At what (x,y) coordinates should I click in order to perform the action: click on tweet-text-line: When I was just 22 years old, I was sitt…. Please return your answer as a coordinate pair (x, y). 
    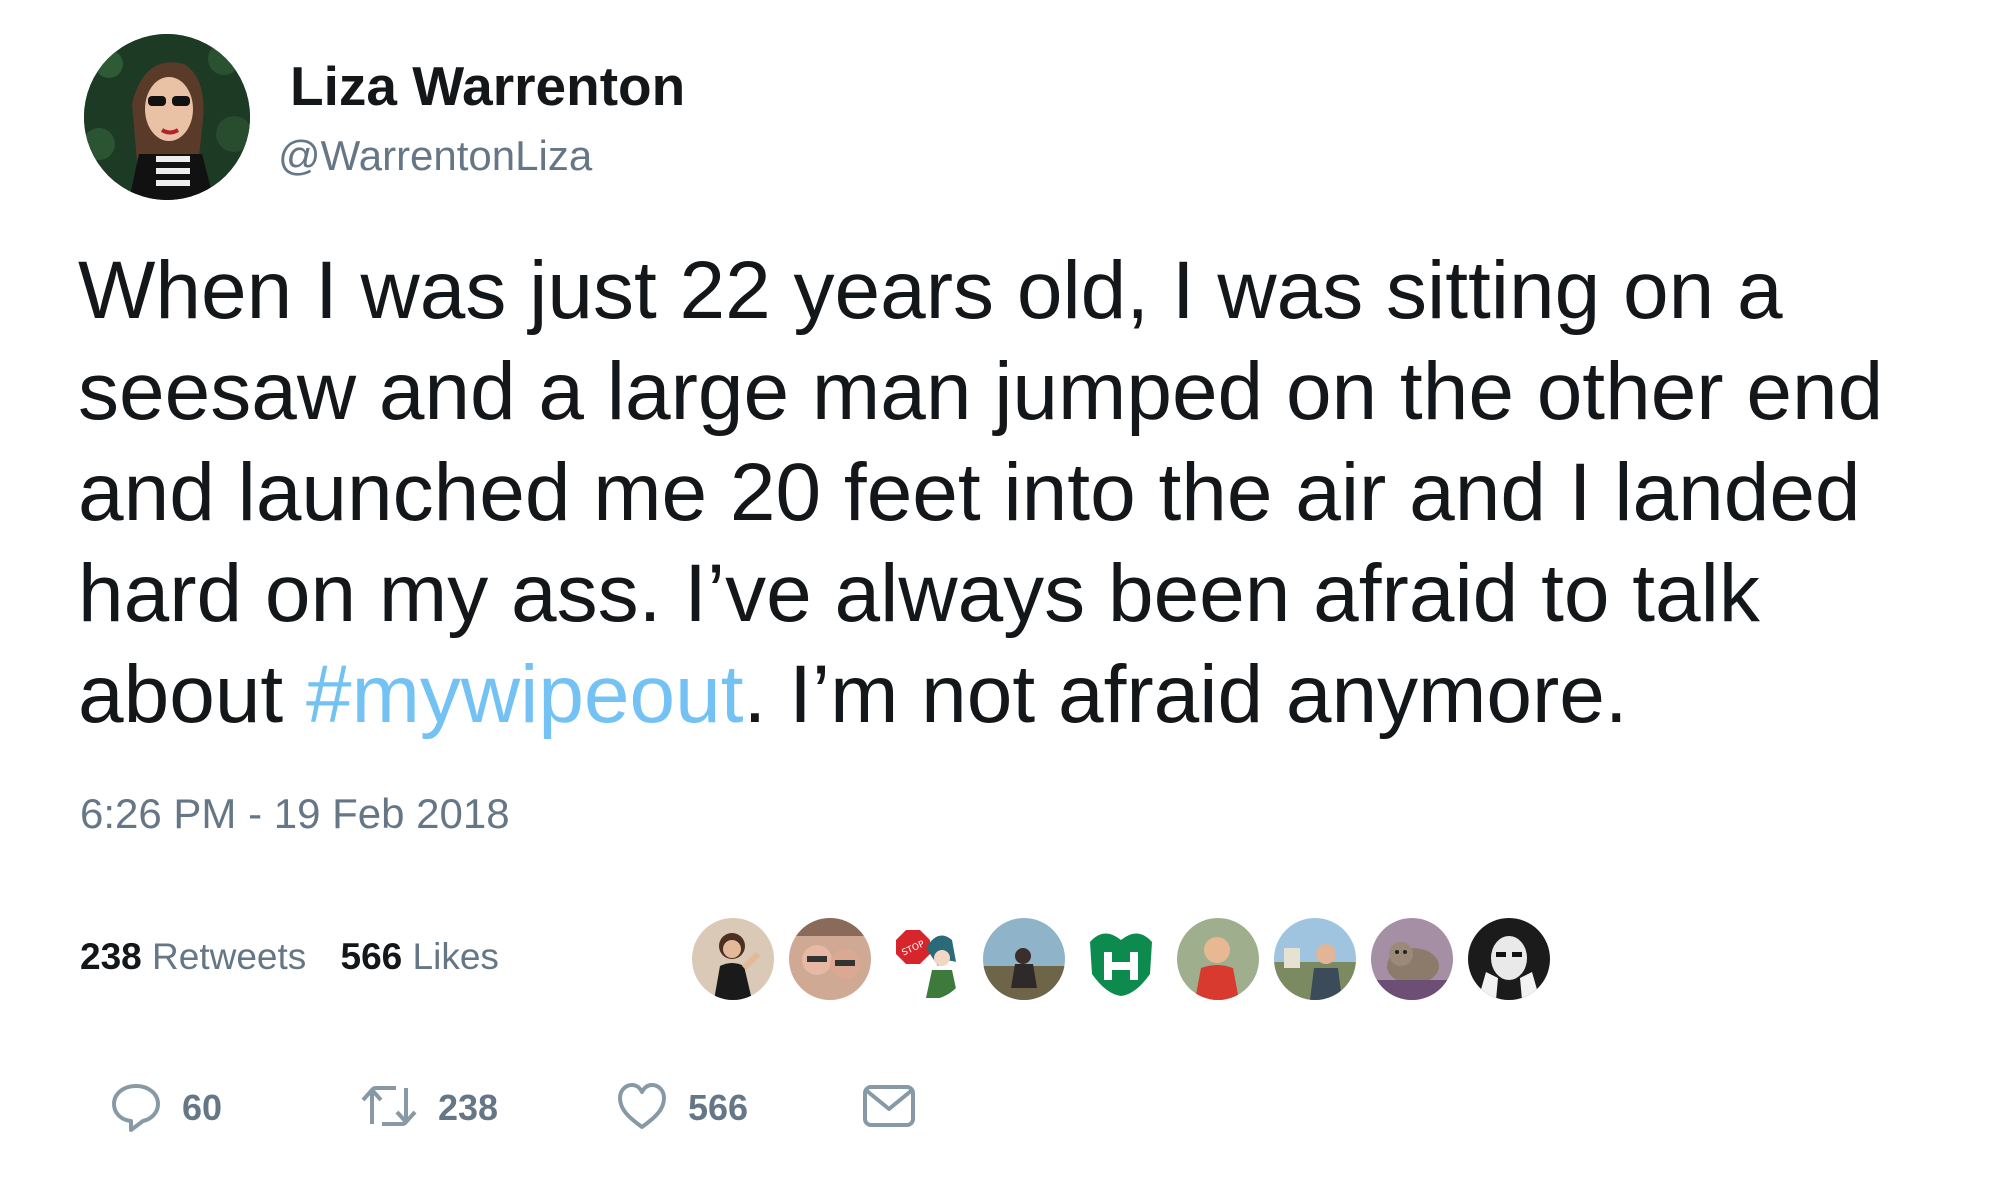
    Looking at the image, I should click on (1028, 290).